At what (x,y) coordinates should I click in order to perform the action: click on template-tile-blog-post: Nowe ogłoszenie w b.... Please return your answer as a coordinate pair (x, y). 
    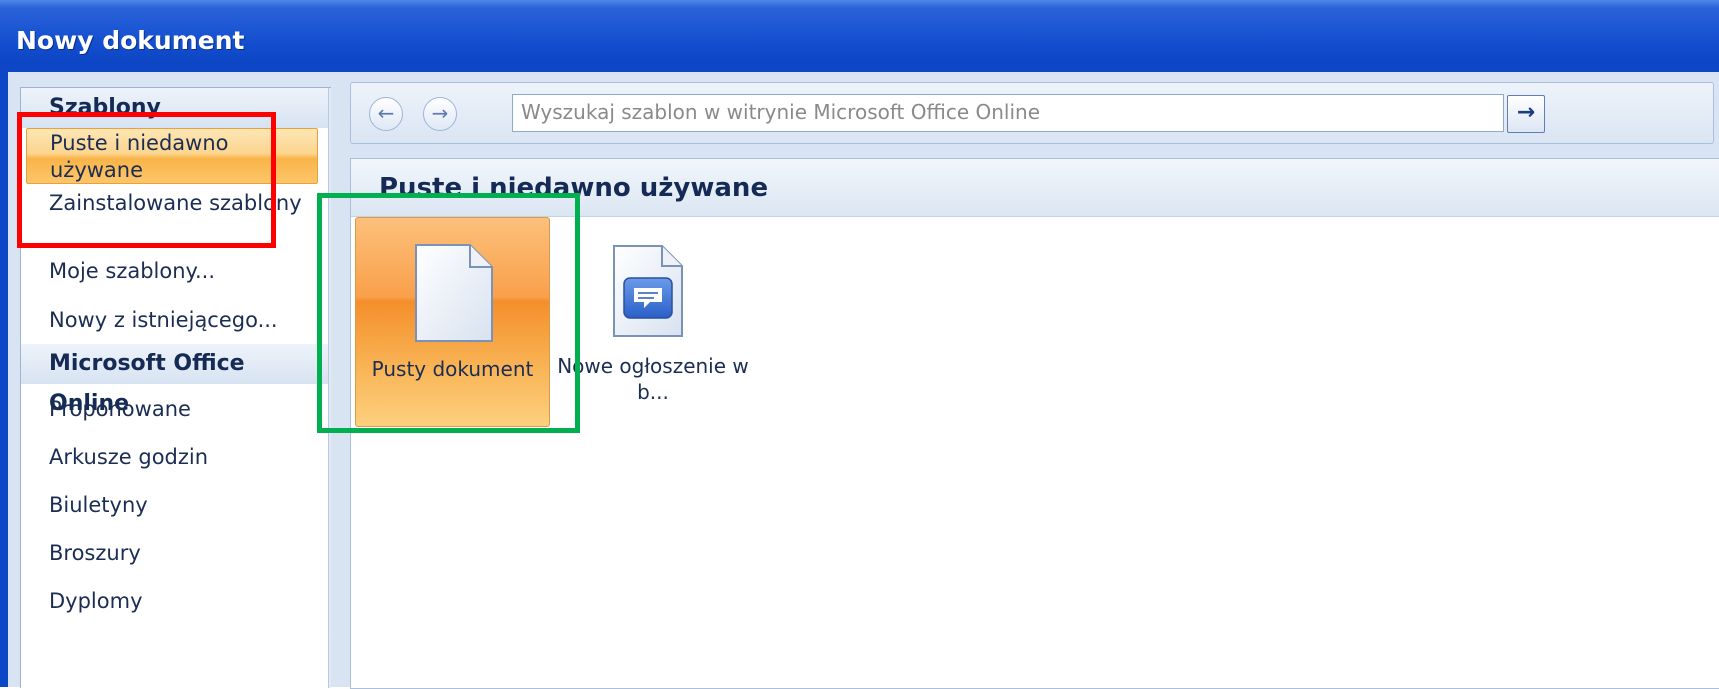
    Looking at the image, I should click on (650, 322).